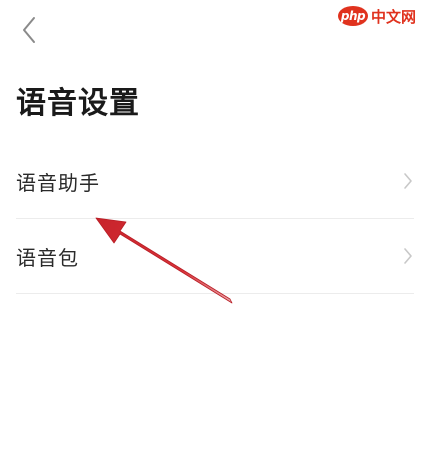  I want to click on list-item-label: 语音助手, so click(58, 182).